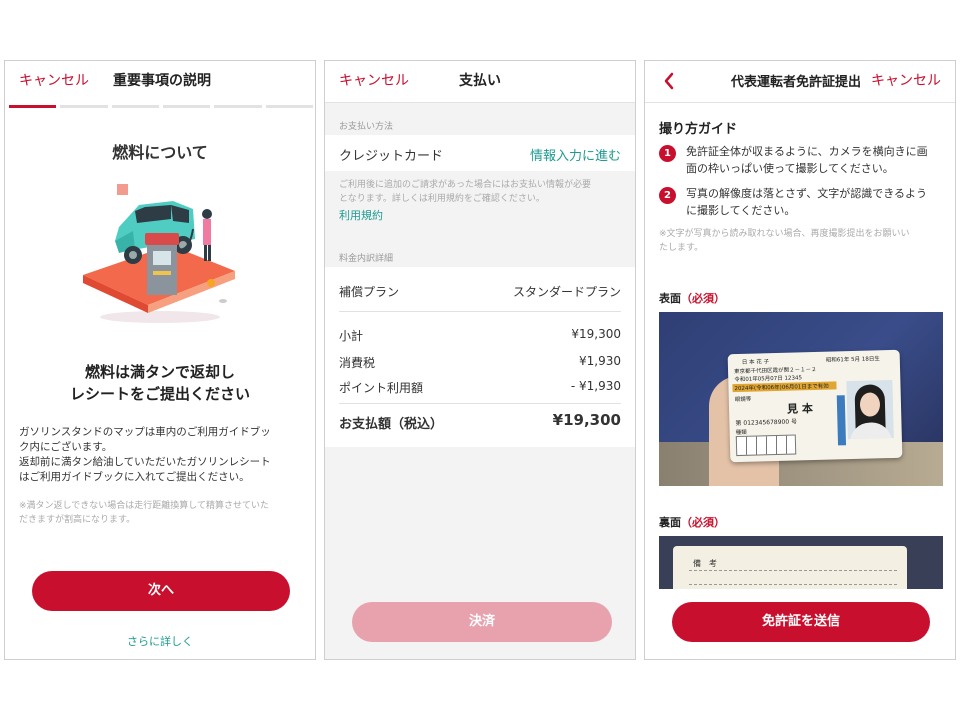  Describe the element at coordinates (852, 360) in the screenshot. I see `license-birth: 昭和61年 5月 18日生` at that location.